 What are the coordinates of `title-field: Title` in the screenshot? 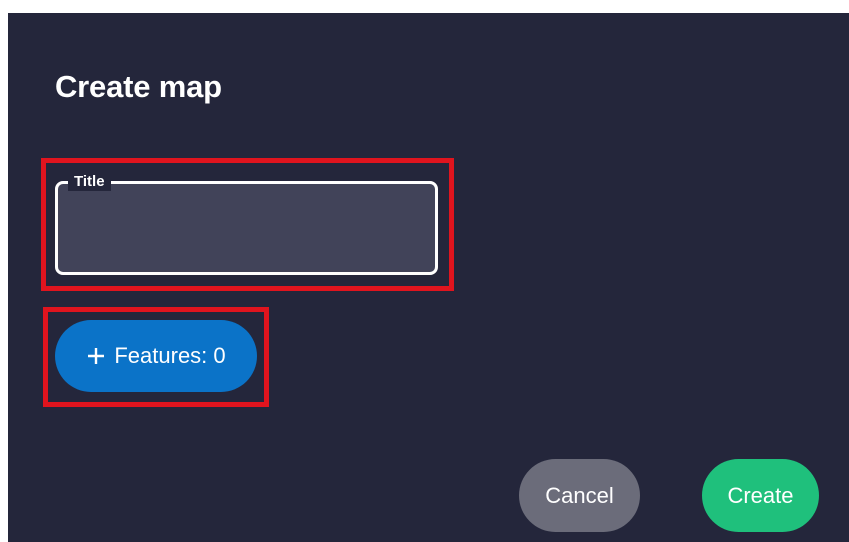 It's located at (246, 224).